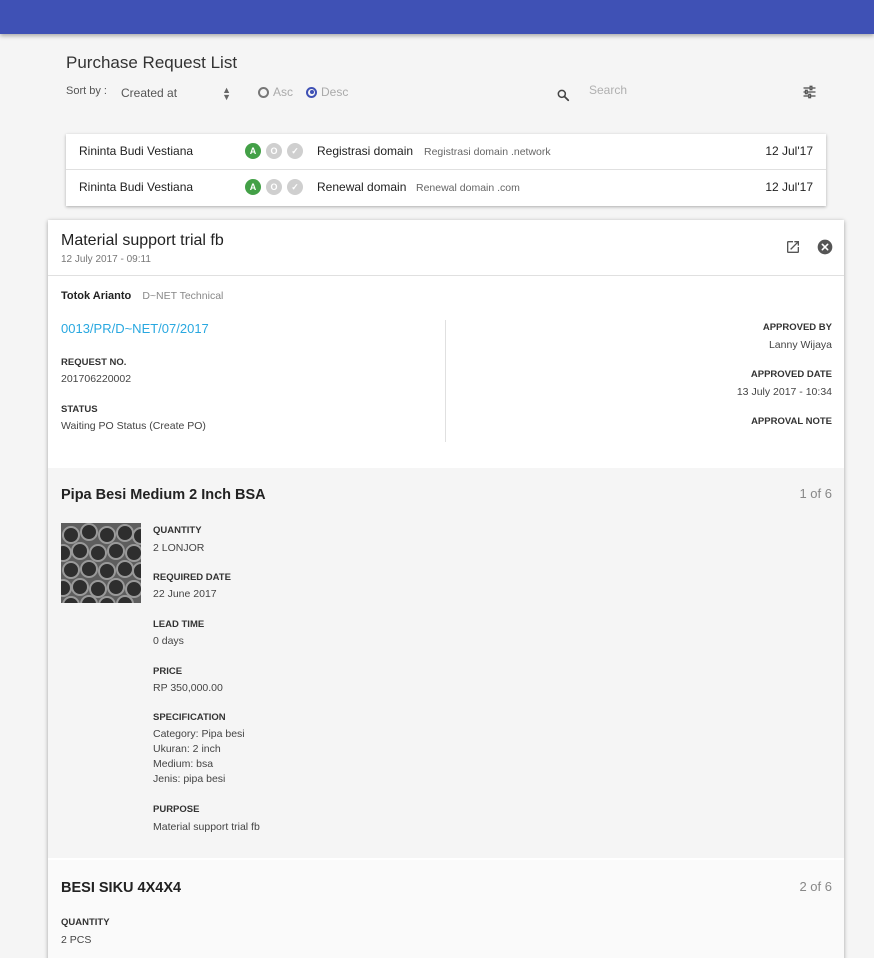 Image resolution: width=874 pixels, height=958 pixels. I want to click on page-title: Purchase Request List, so click(152, 62).